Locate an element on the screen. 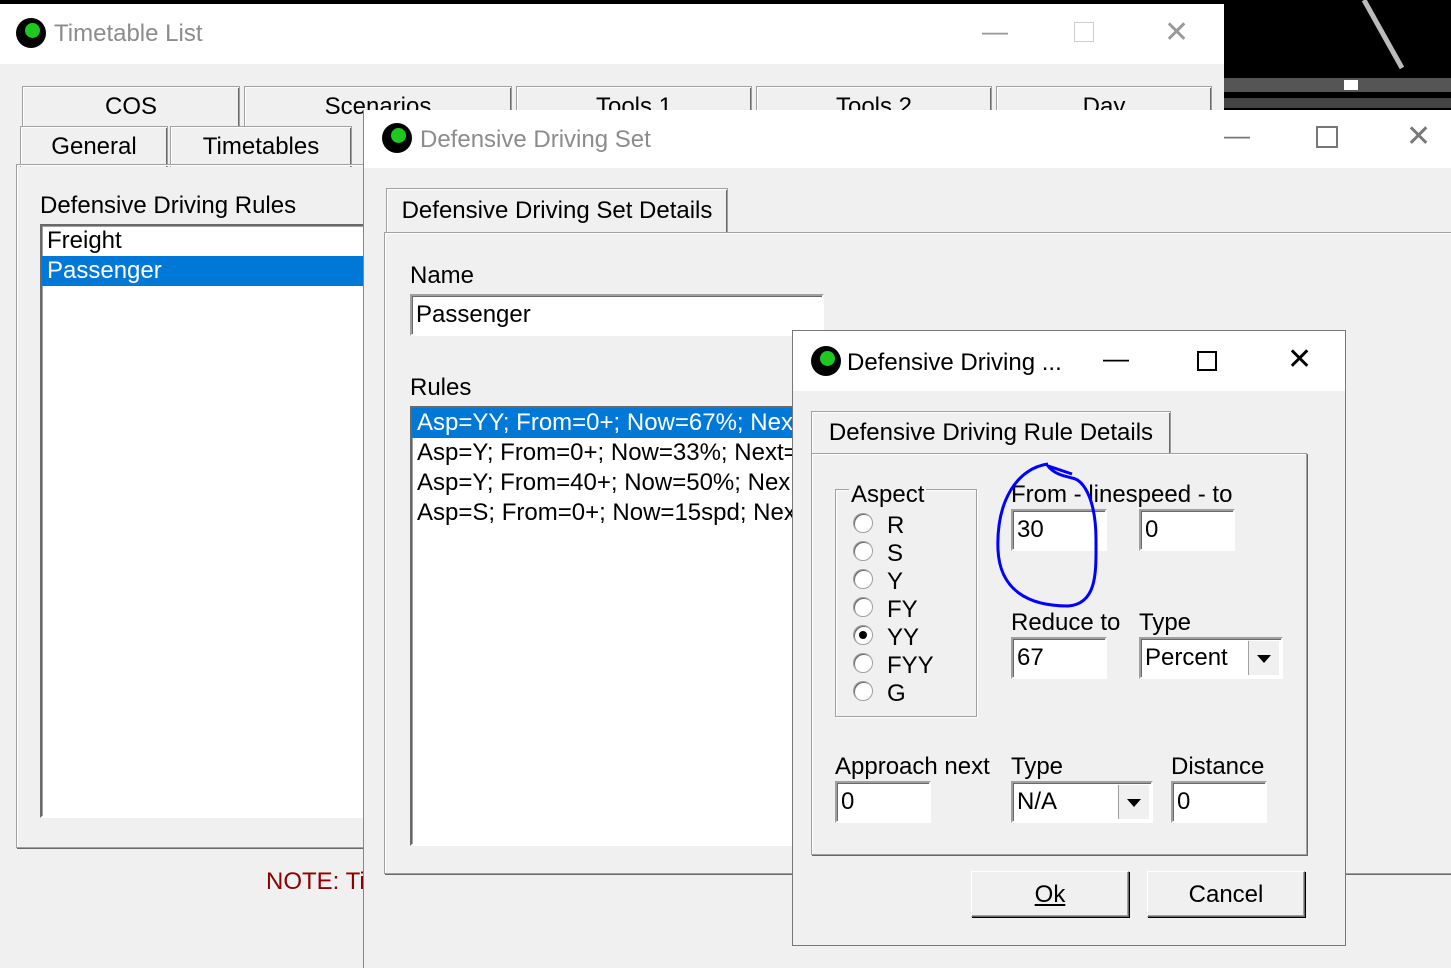  list-item: Asp=Y; From=40+; Now=50%; Nex is located at coordinates (622, 483).